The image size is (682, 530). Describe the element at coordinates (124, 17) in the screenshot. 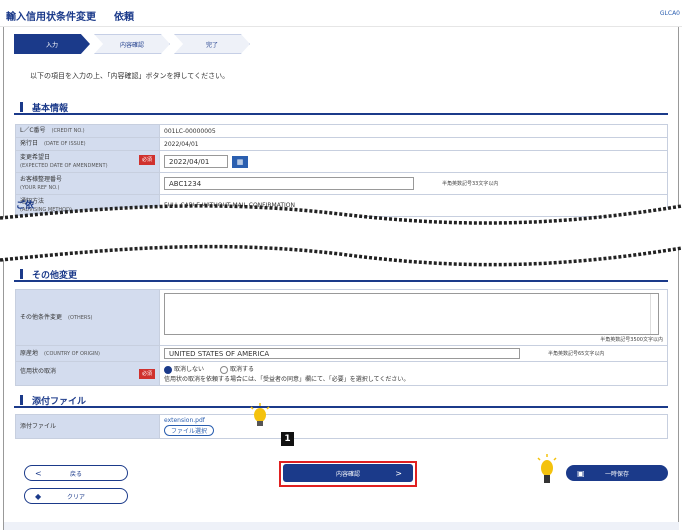

I see `page-title-sub: 依頼` at that location.